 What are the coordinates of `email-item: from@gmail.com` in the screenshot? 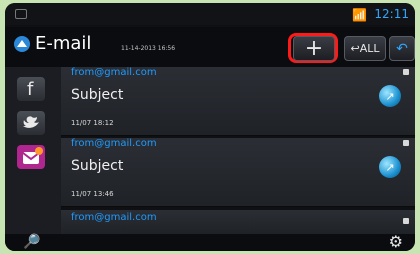 It's located at (238, 222).